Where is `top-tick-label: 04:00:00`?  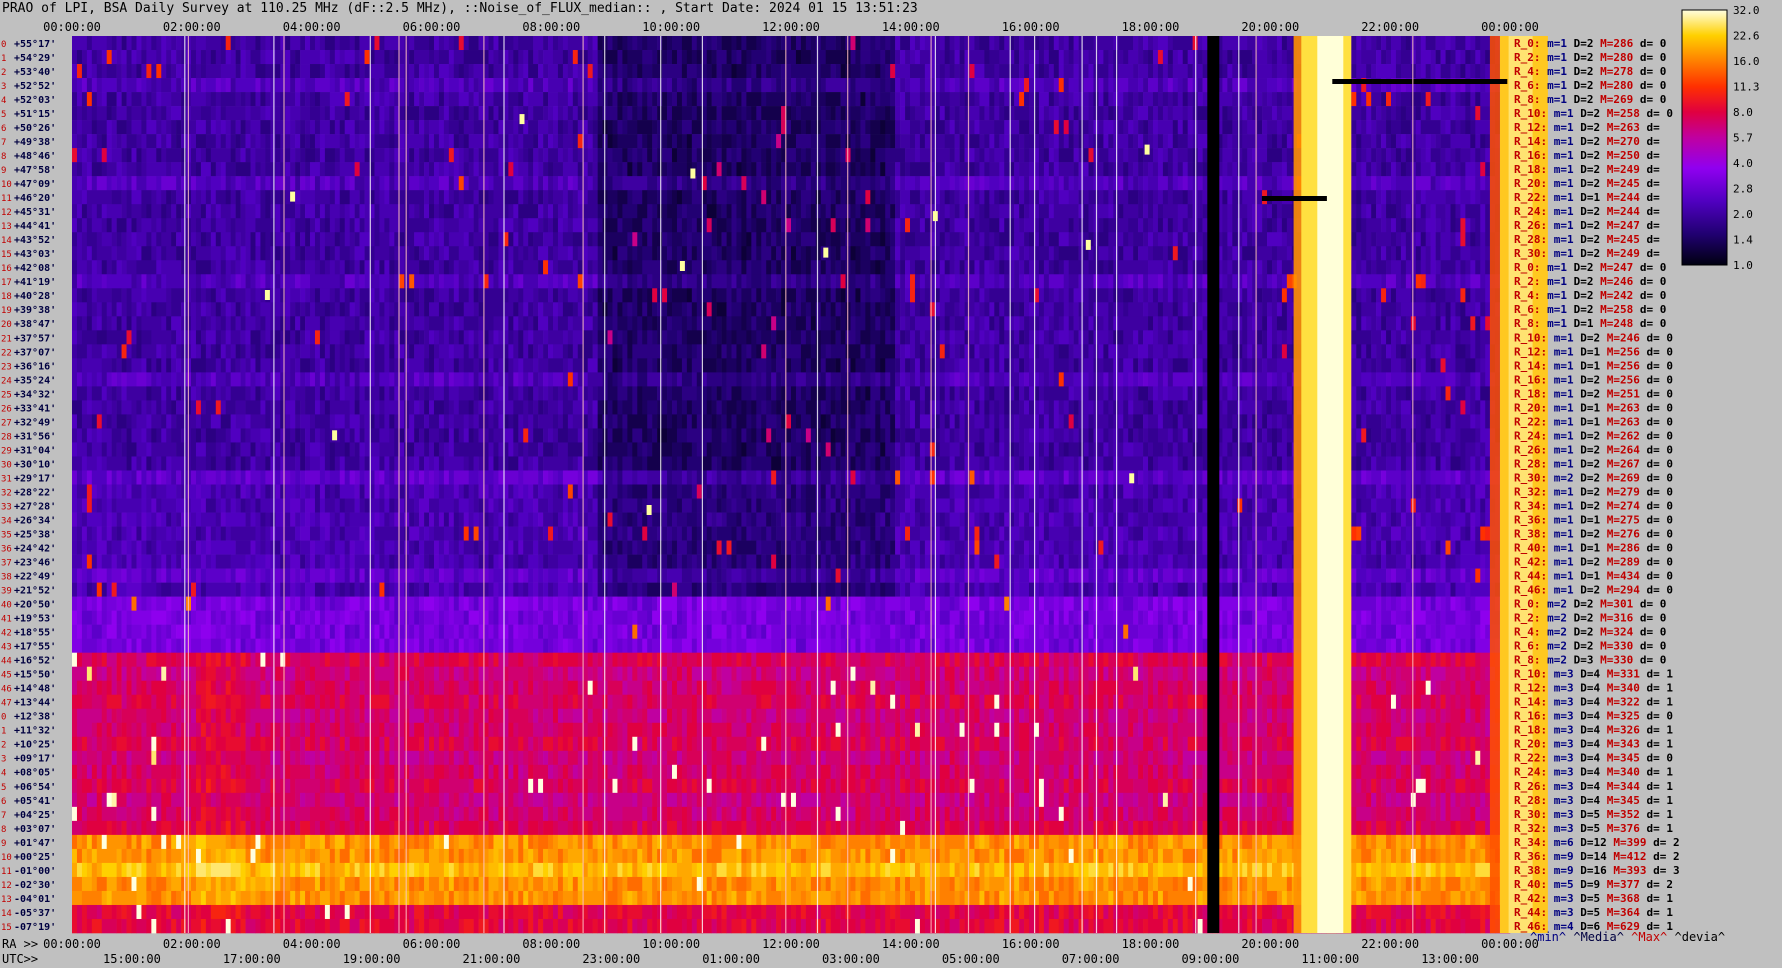
top-tick-label: 04:00:00 is located at coordinates (312, 27).